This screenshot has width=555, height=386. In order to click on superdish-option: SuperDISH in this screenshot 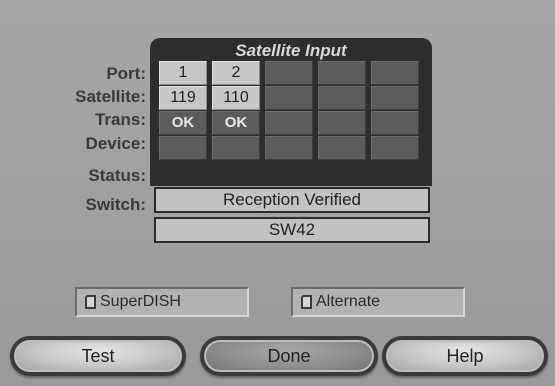, I will do `click(162, 302)`.